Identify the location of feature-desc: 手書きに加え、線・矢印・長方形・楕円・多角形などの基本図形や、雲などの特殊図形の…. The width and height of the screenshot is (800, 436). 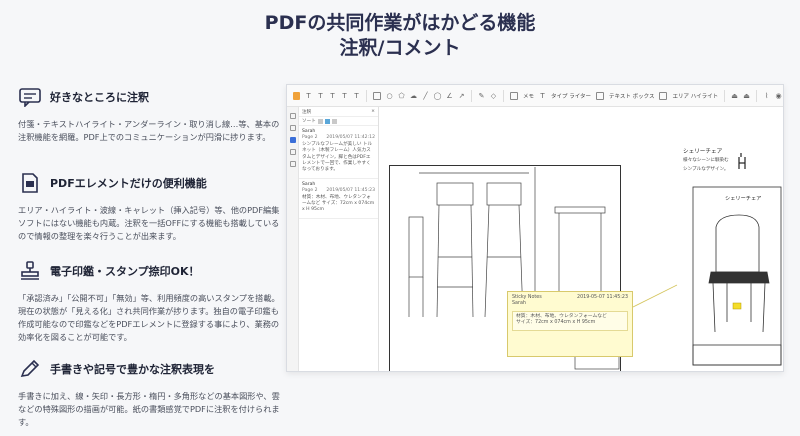
(149, 409).